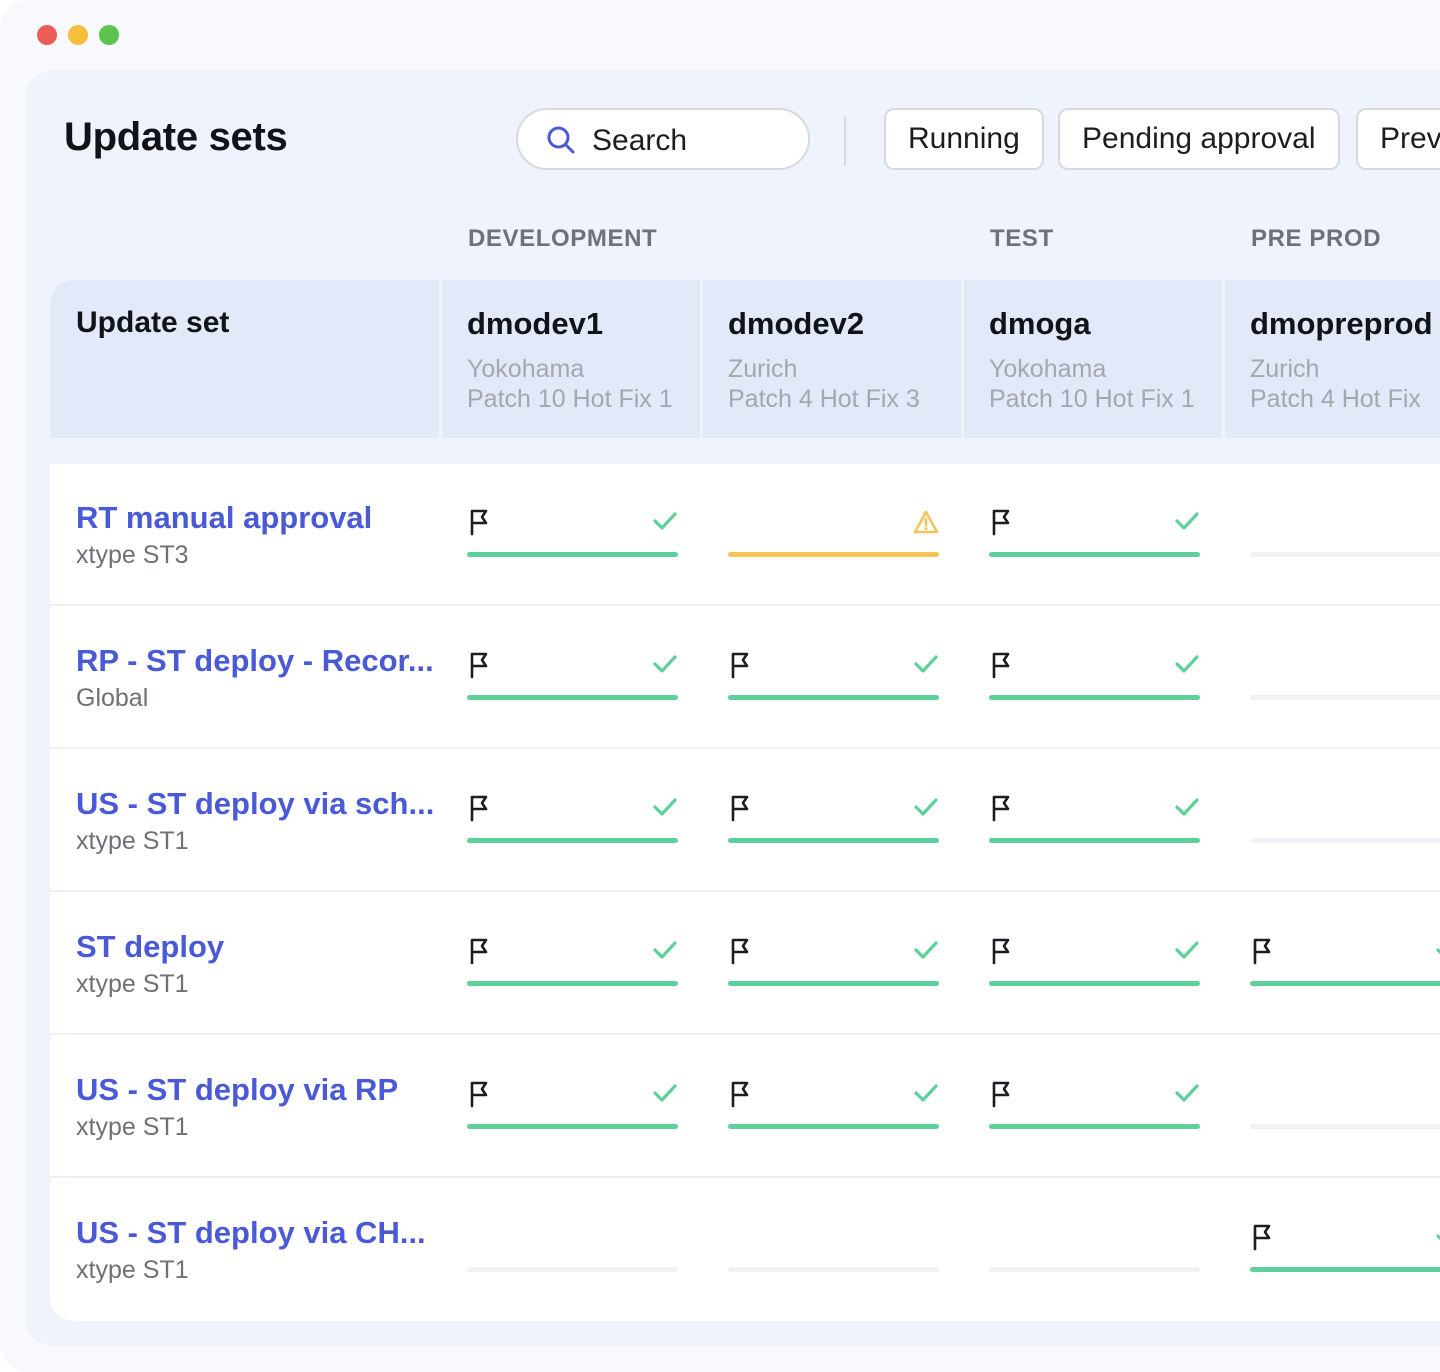 The image size is (1440, 1372). I want to click on instance-name: dmoga, so click(1040, 323).